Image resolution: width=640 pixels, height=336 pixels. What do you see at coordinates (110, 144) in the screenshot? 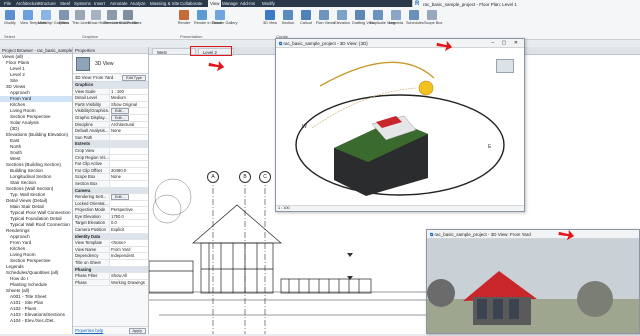
I see `property-category: Extents` at bounding box center [110, 144].